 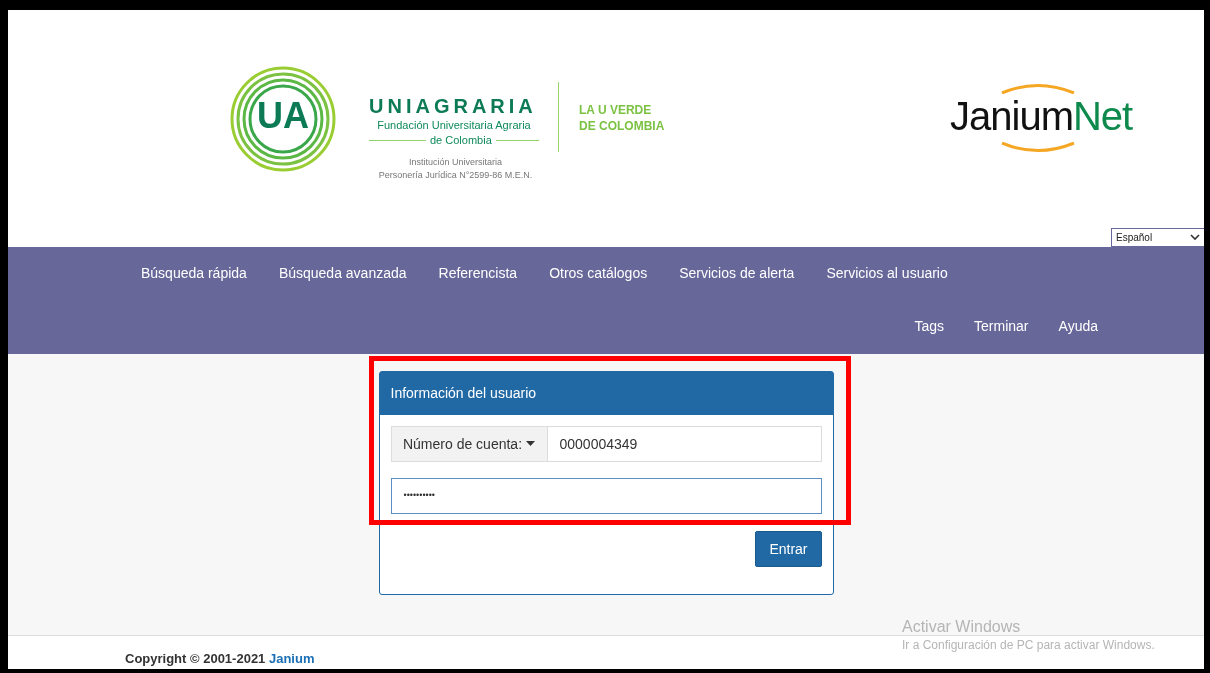 What do you see at coordinates (478, 273) in the screenshot?
I see `nav-link: Referencista` at bounding box center [478, 273].